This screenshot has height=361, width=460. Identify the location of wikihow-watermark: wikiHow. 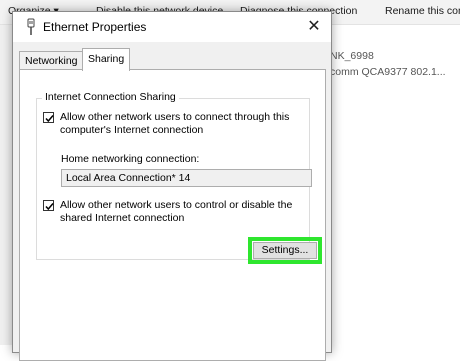
(423, 329).